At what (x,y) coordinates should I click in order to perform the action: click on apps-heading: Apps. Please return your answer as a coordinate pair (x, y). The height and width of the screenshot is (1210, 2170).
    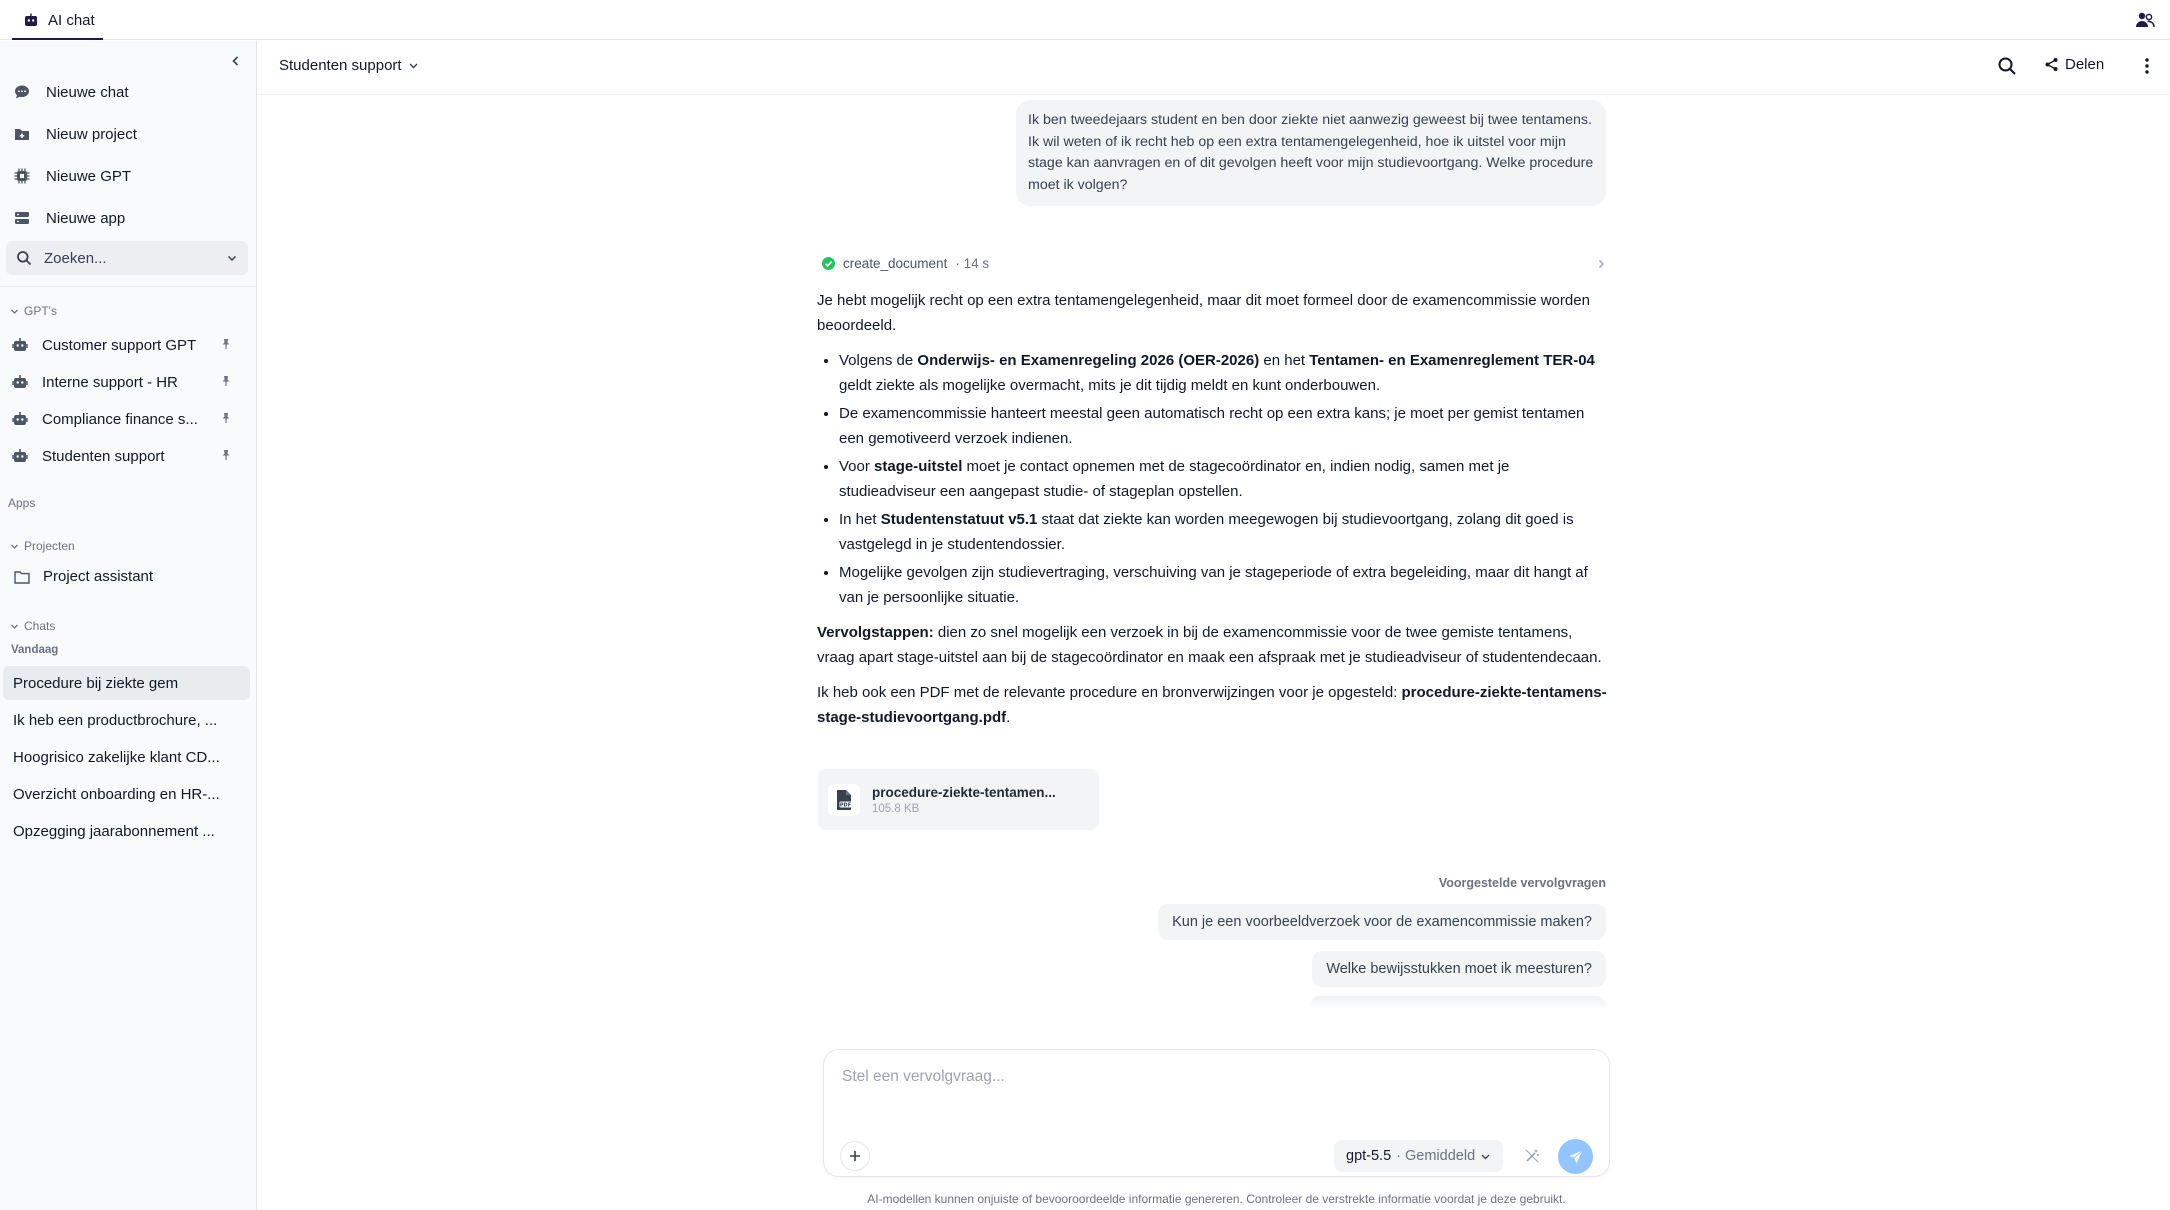
    Looking at the image, I should click on (21, 503).